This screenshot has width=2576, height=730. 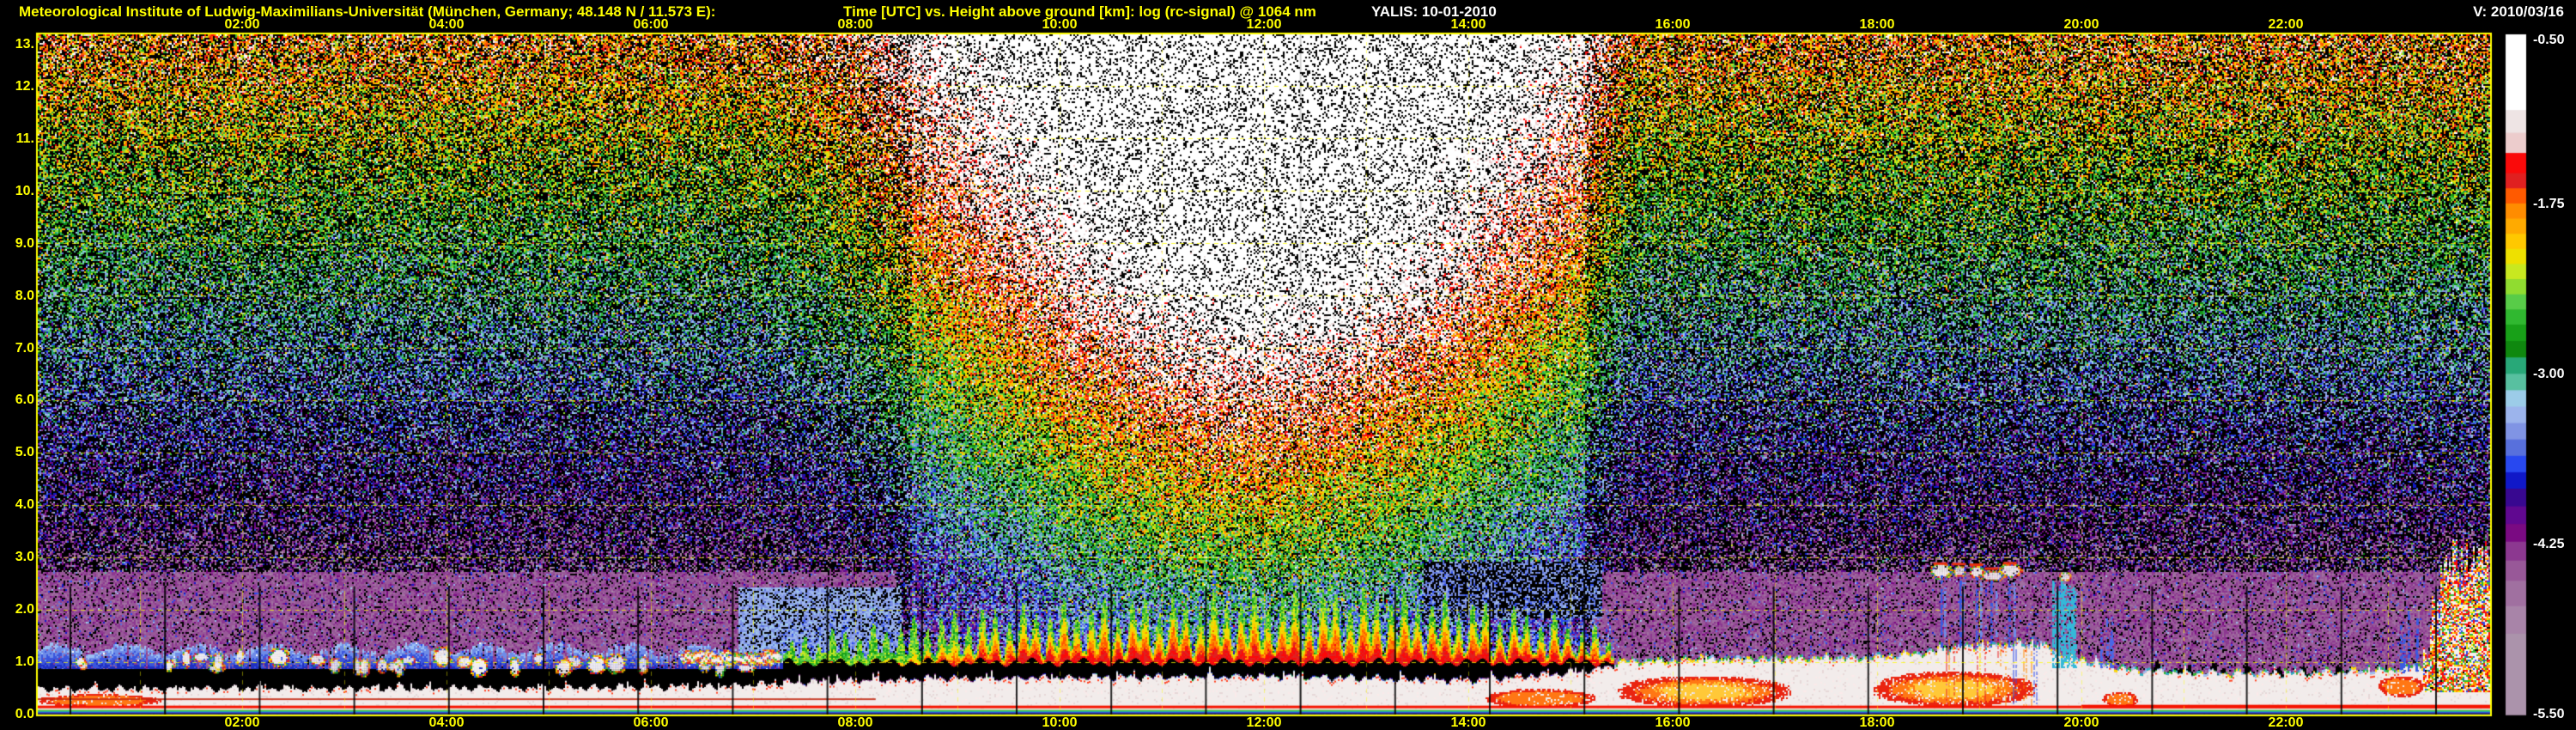 I want to click on y-tick-12.: 12., so click(x=25, y=86).